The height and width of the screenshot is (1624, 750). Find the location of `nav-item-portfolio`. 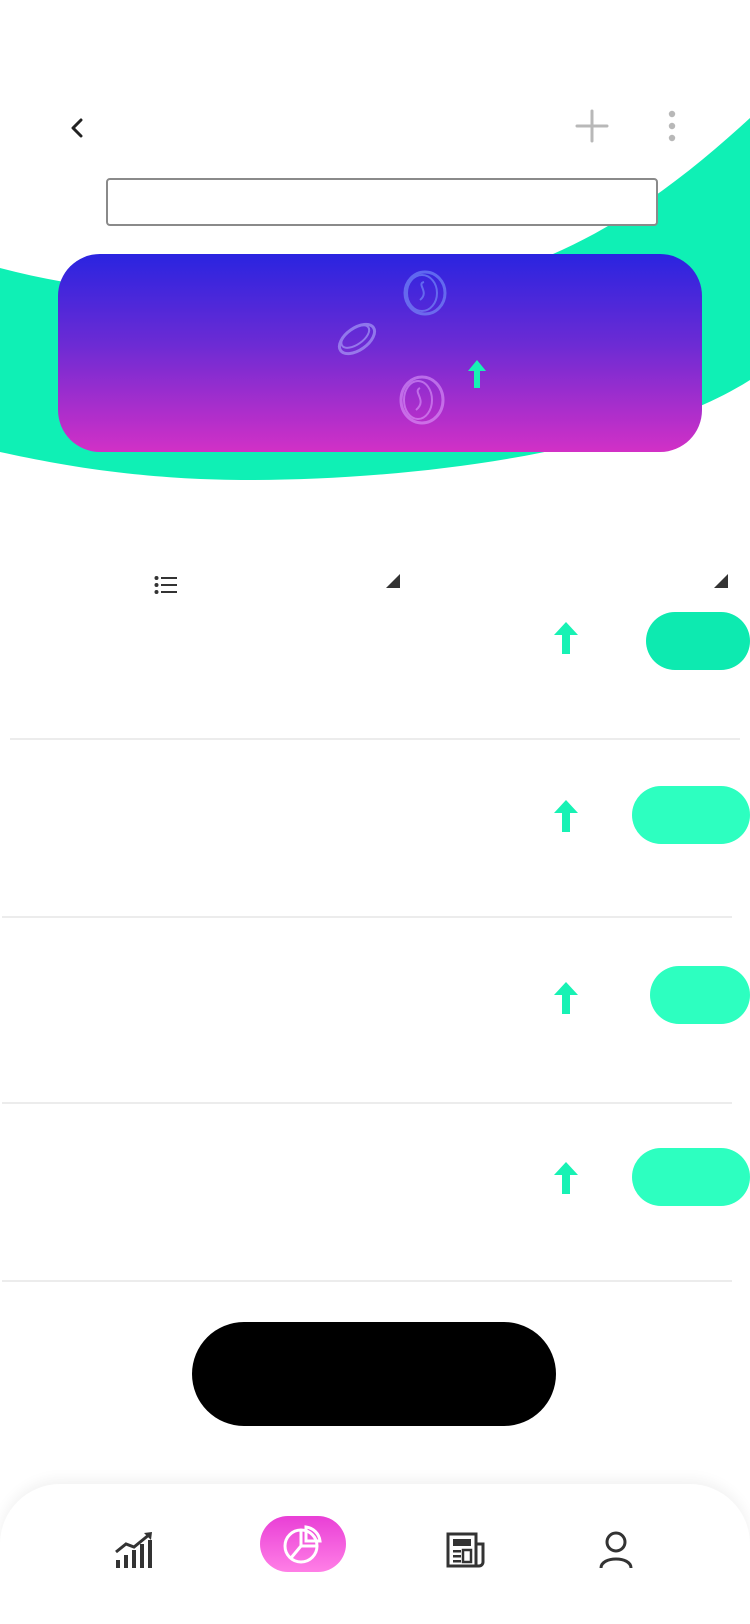

nav-item-portfolio is located at coordinates (303, 1544).